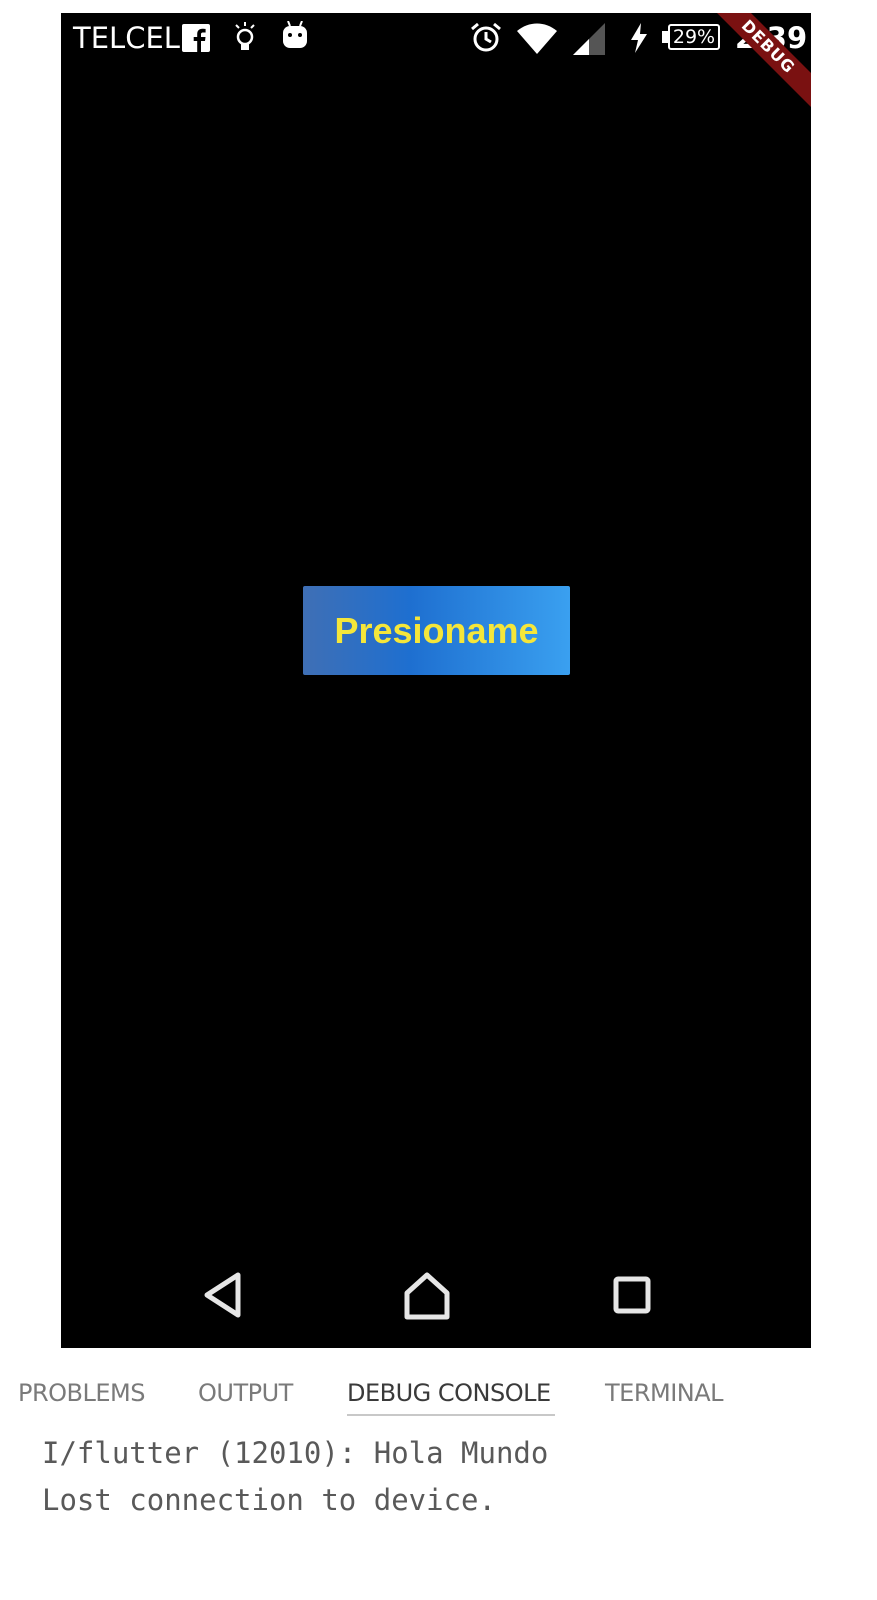 This screenshot has height=1600, width=877. I want to click on signal-icon, so click(589, 39).